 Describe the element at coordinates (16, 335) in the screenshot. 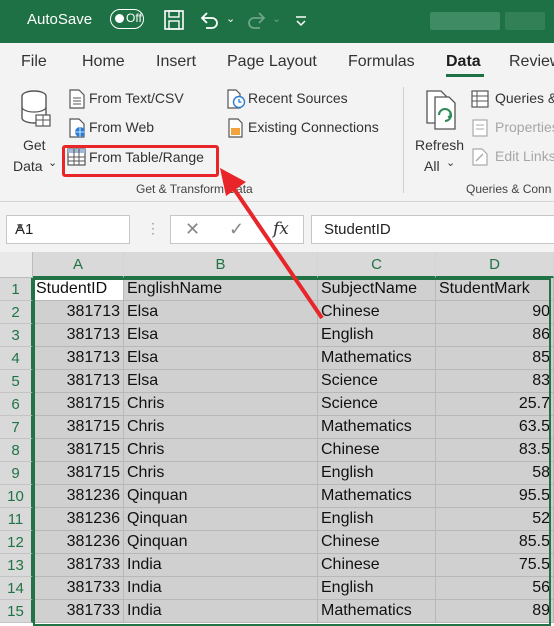

I see `row-header: 3` at that location.